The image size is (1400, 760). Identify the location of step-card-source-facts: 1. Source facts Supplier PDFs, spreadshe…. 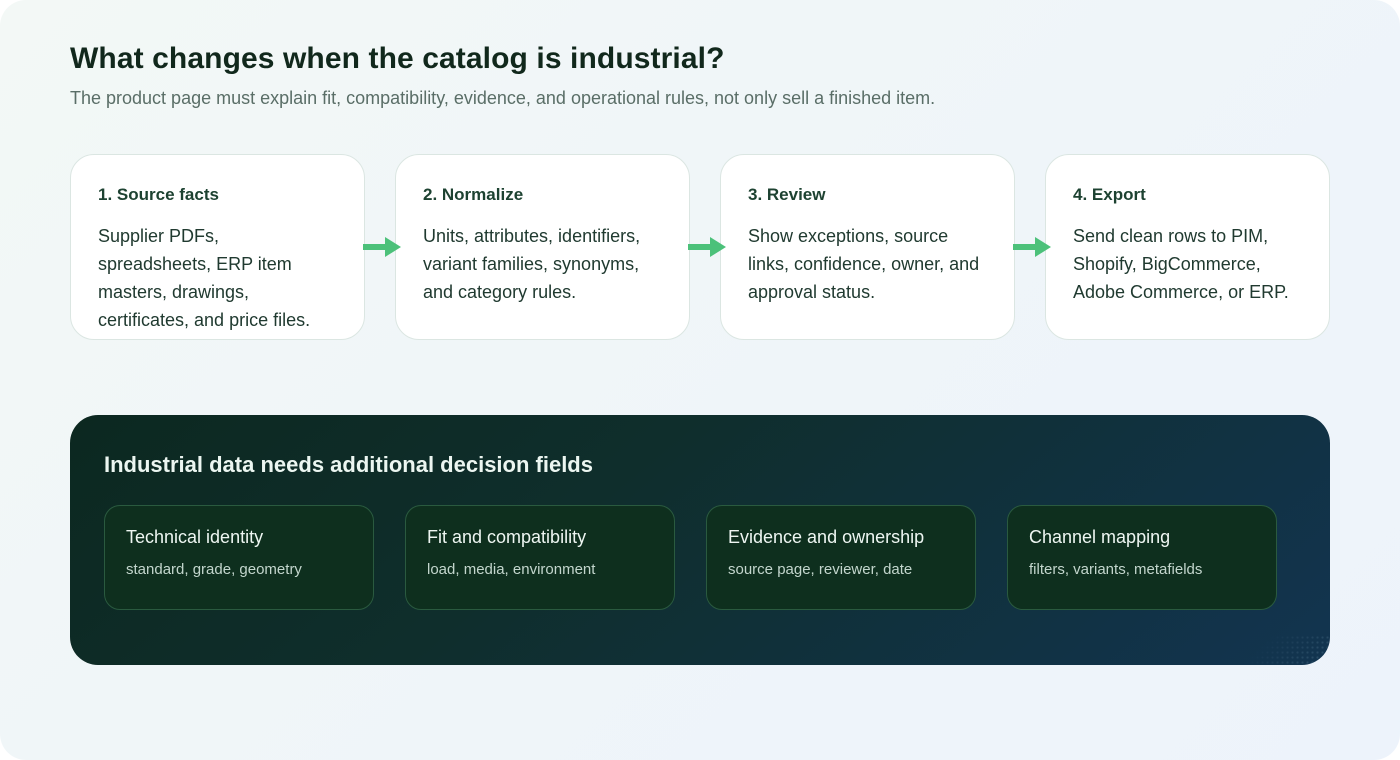
(217, 247).